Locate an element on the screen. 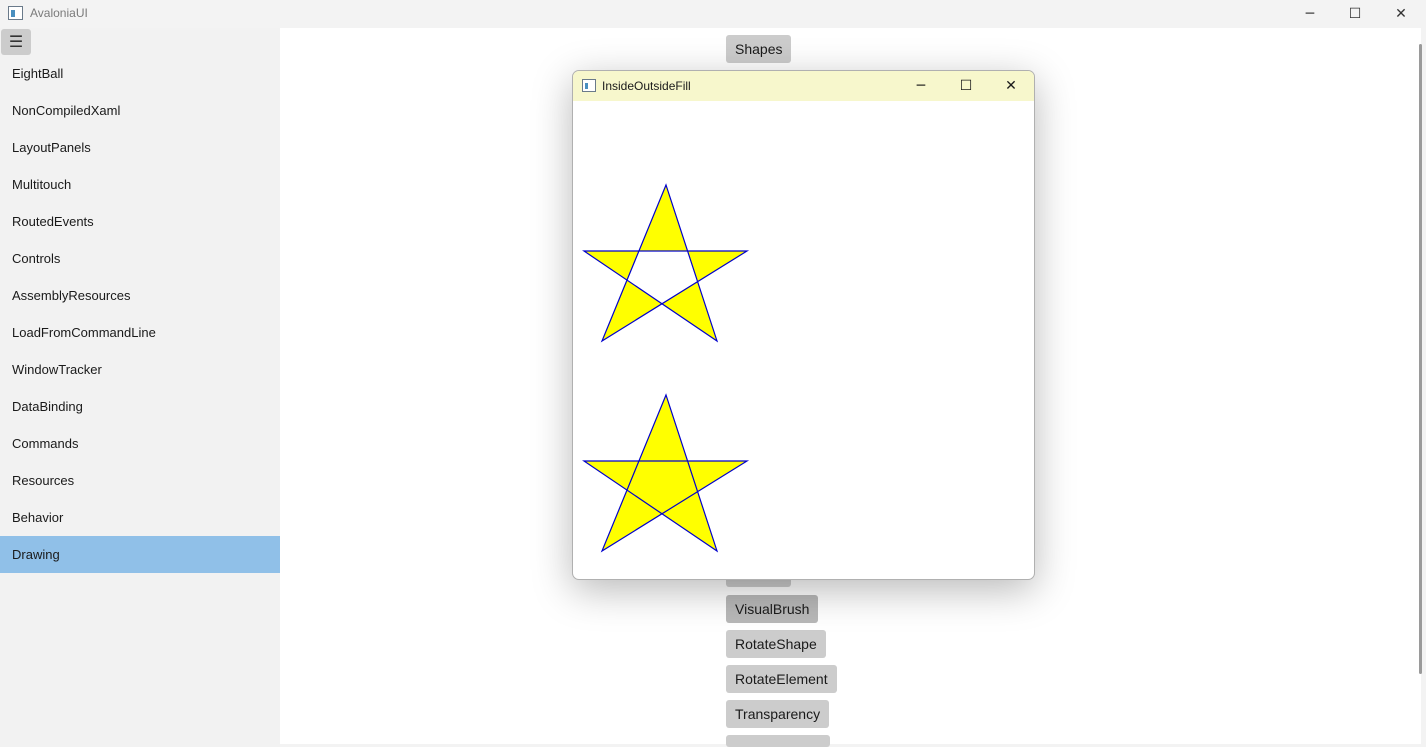 The width and height of the screenshot is (1426, 747). dialog-maximize-button: ☐ is located at coordinates (966, 86).